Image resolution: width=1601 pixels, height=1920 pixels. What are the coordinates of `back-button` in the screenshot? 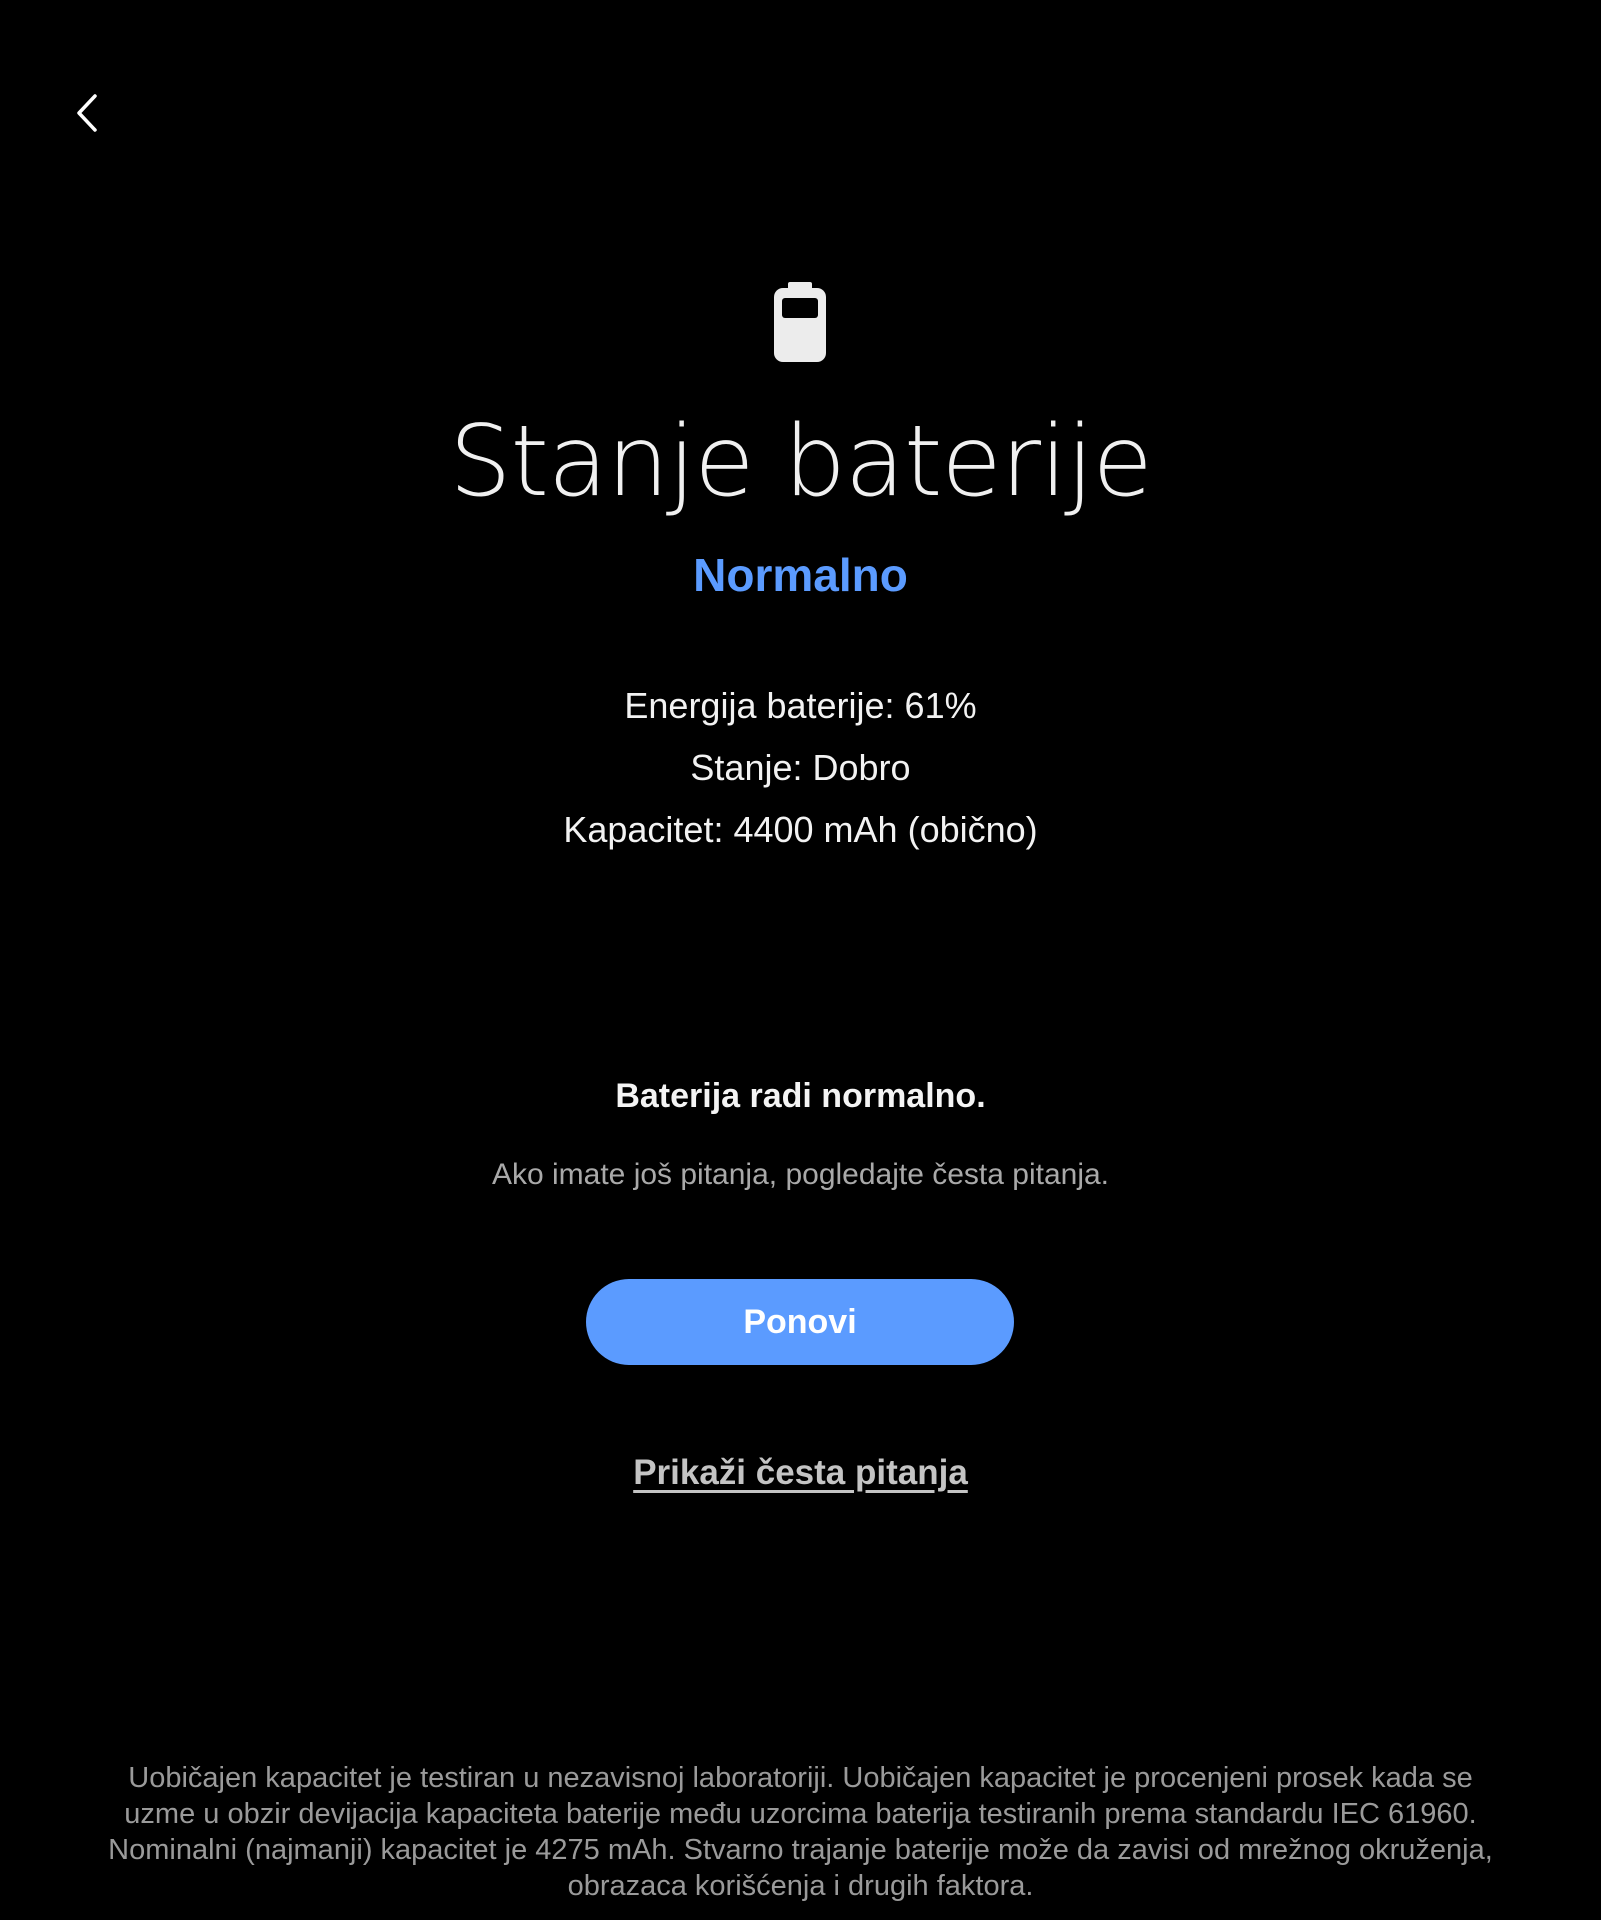 It's located at (87, 113).